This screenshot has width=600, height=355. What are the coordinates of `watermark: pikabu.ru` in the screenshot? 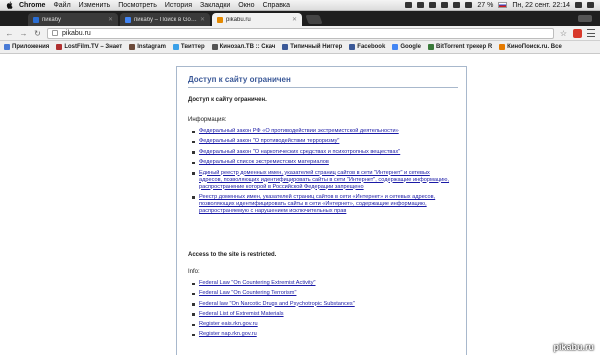 It's located at (573, 347).